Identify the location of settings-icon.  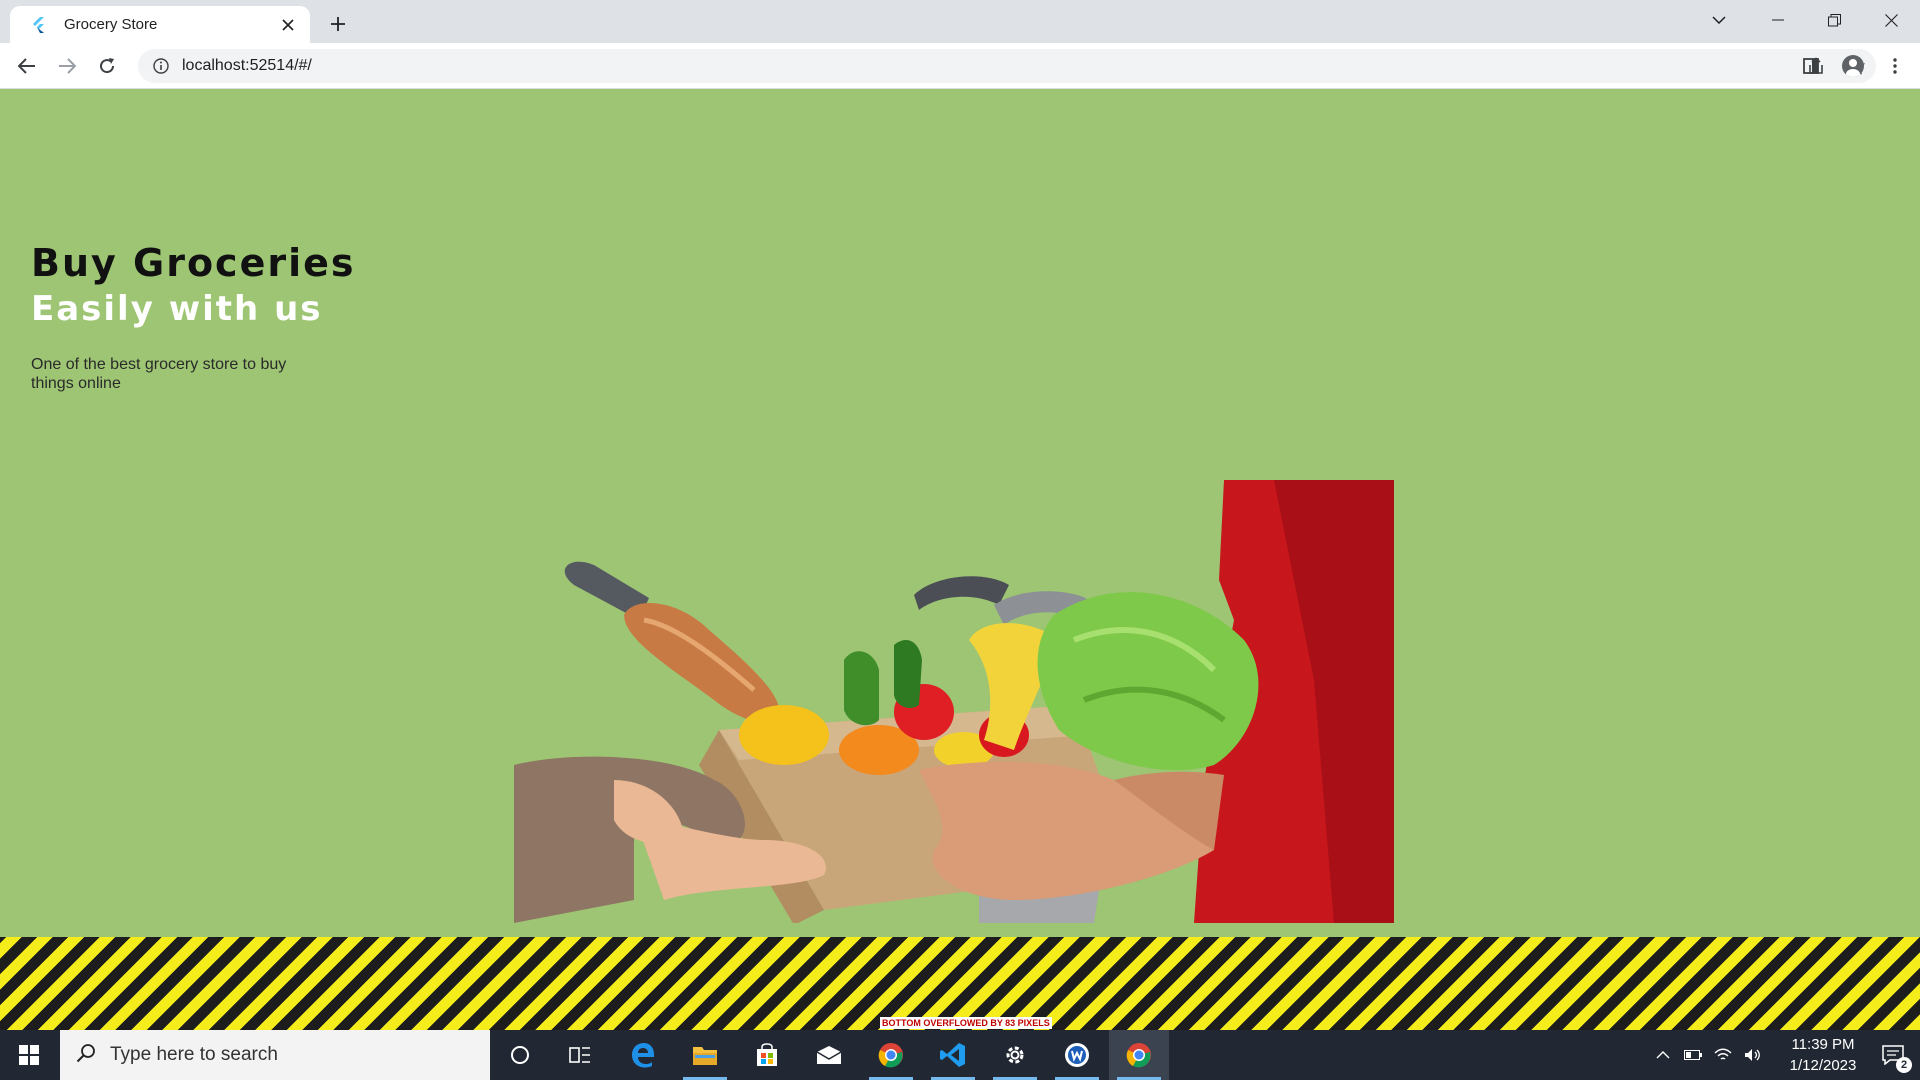
(1015, 1055).